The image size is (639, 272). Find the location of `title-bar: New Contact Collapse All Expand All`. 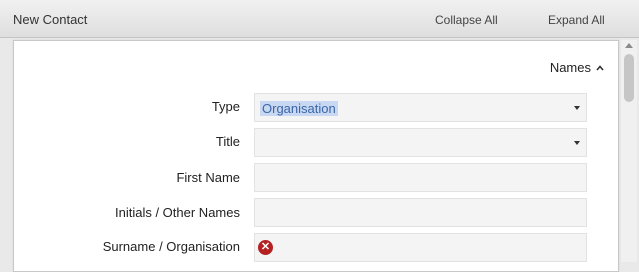

title-bar: New Contact Collapse All Expand All is located at coordinates (319, 19).